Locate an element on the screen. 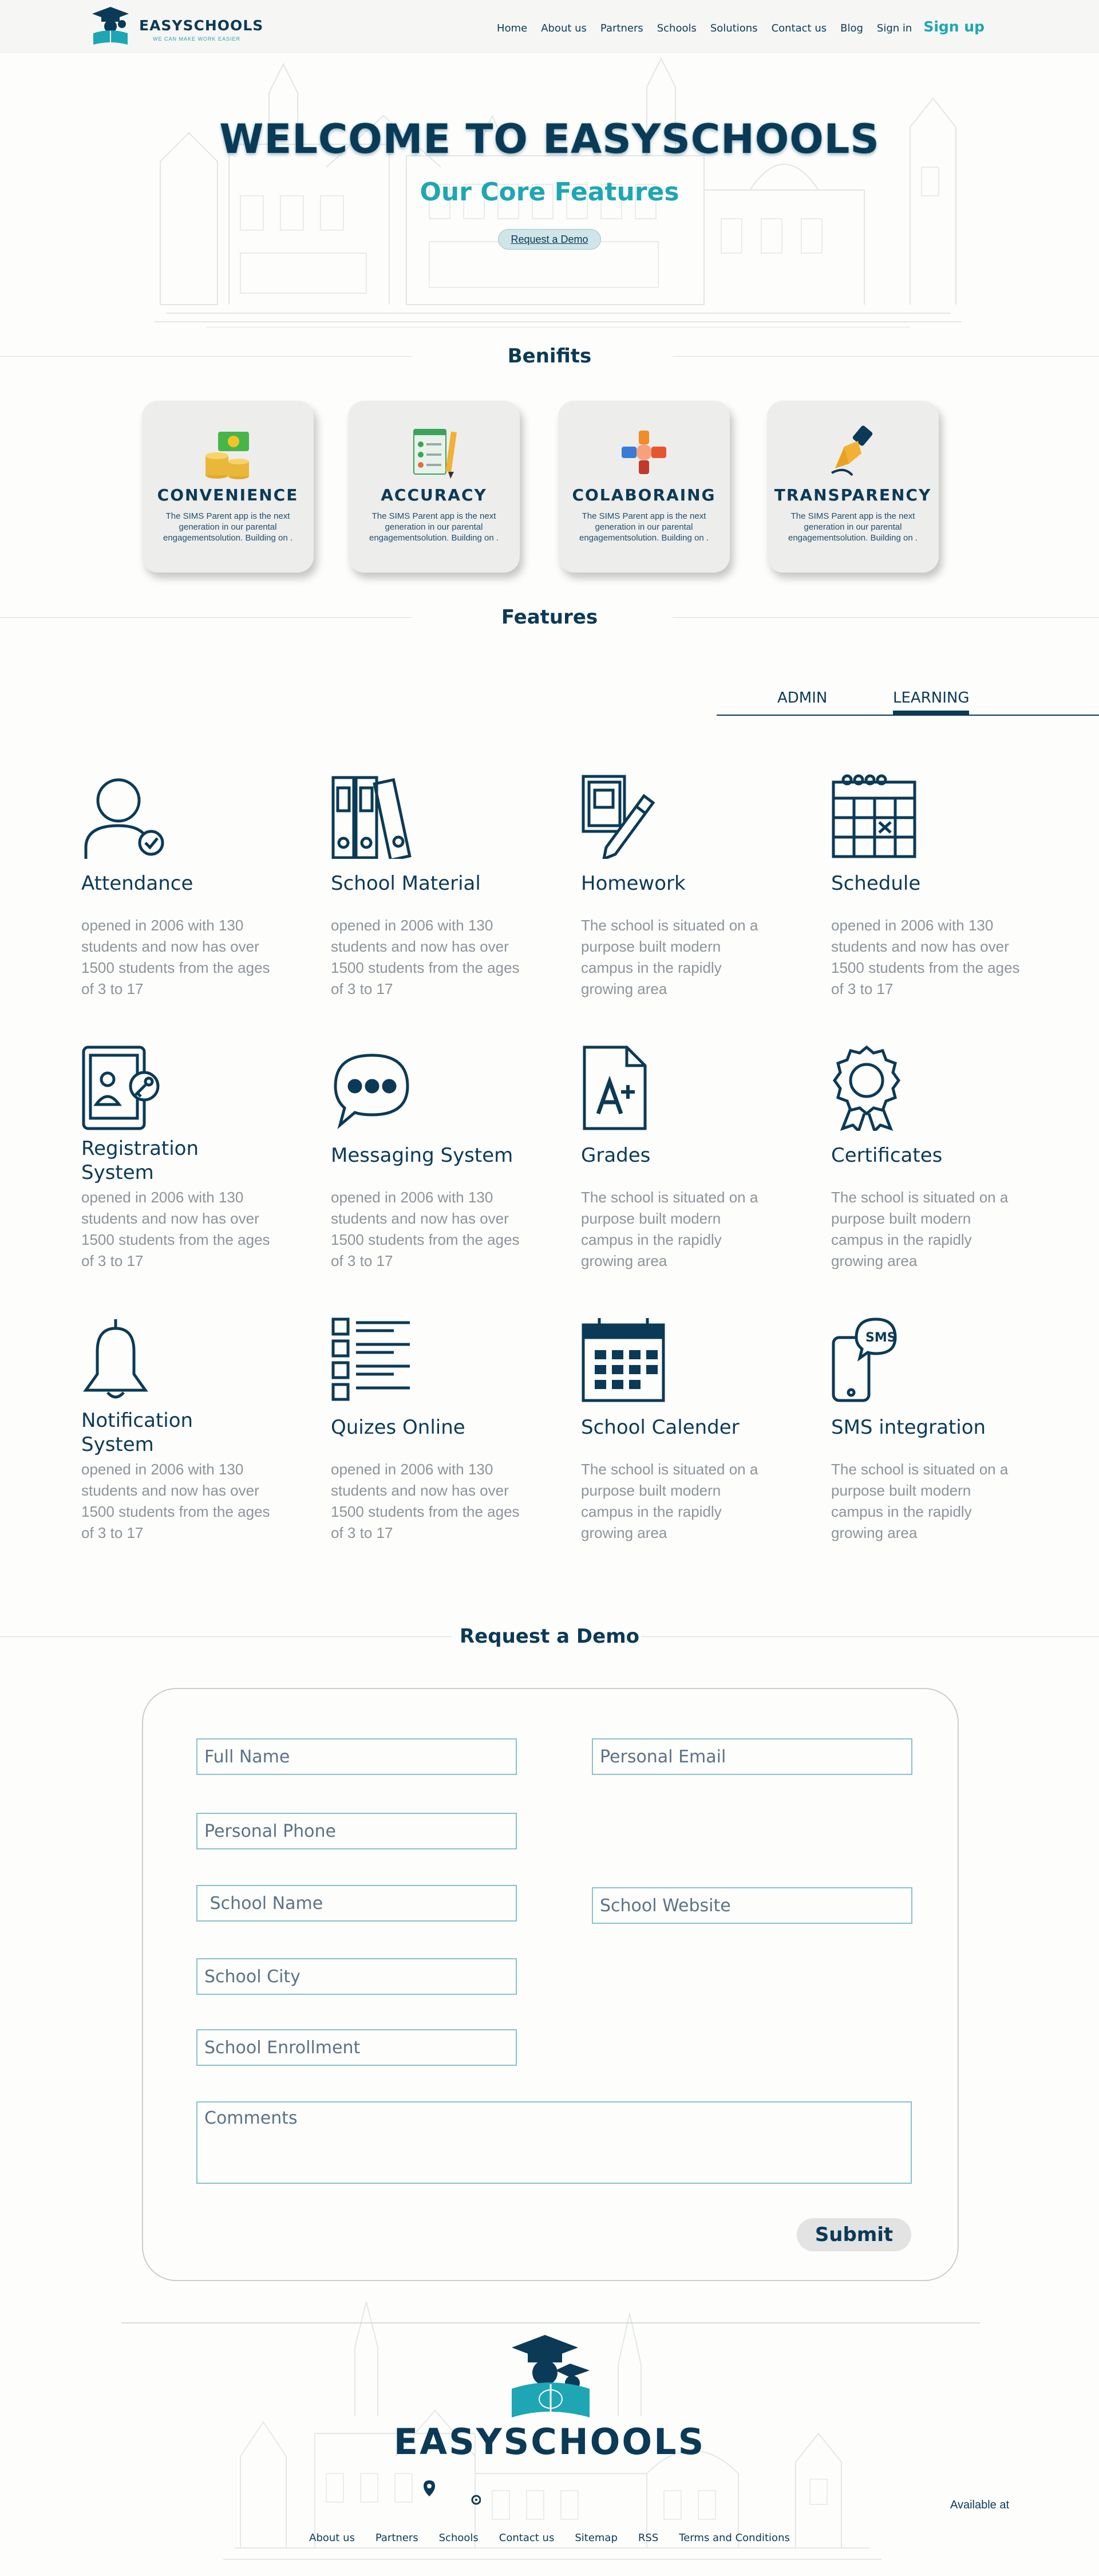 Image resolution: width=1099 pixels, height=2576 pixels. submit-button: Submit is located at coordinates (854, 2234).